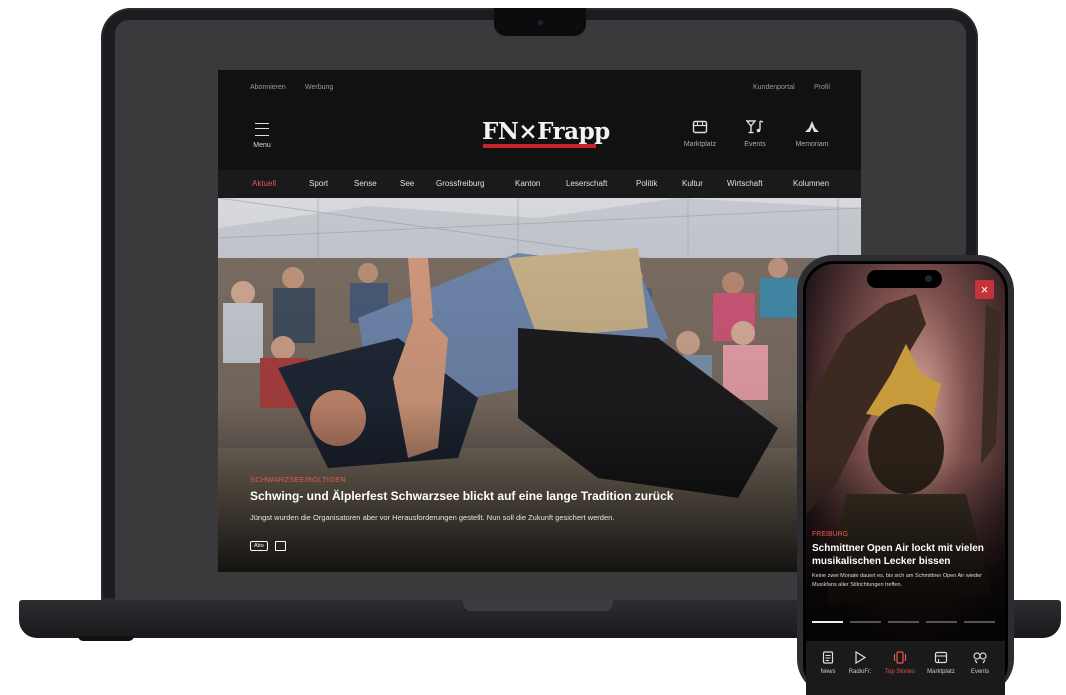  What do you see at coordinates (538, 605) in the screenshot?
I see `trackpad-notch` at bounding box center [538, 605].